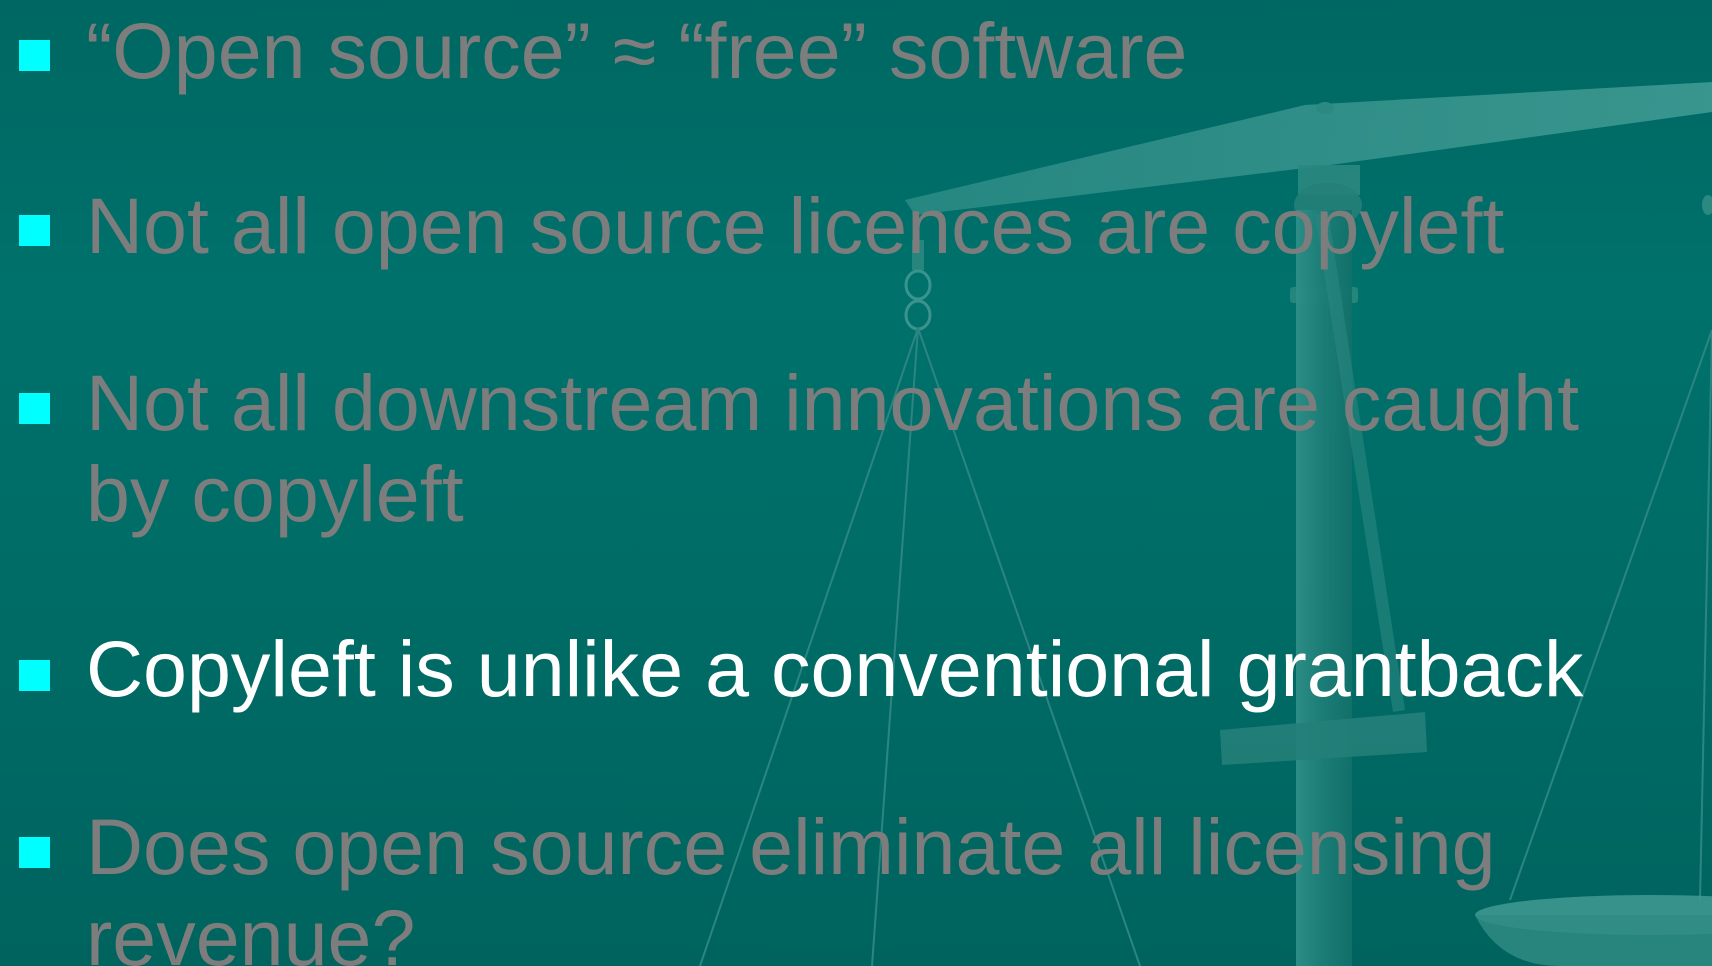  Describe the element at coordinates (251, 929) in the screenshot. I see `bullet-text-line: revenue?` at that location.